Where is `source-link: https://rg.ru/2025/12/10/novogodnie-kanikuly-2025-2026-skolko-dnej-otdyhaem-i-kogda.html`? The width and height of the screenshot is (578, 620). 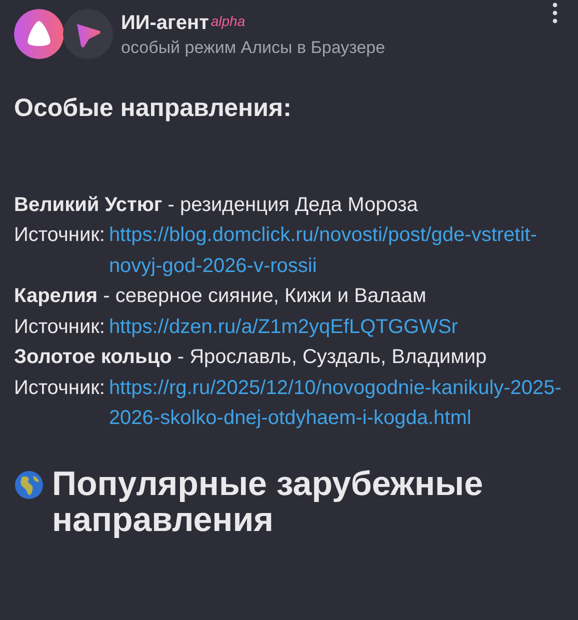
source-link: https://rg.ru/2025/12/10/novogodnie-kanikuly-2025-2026-skolko-dnej-otdyhaem-i-kogda.html is located at coordinates (336, 403).